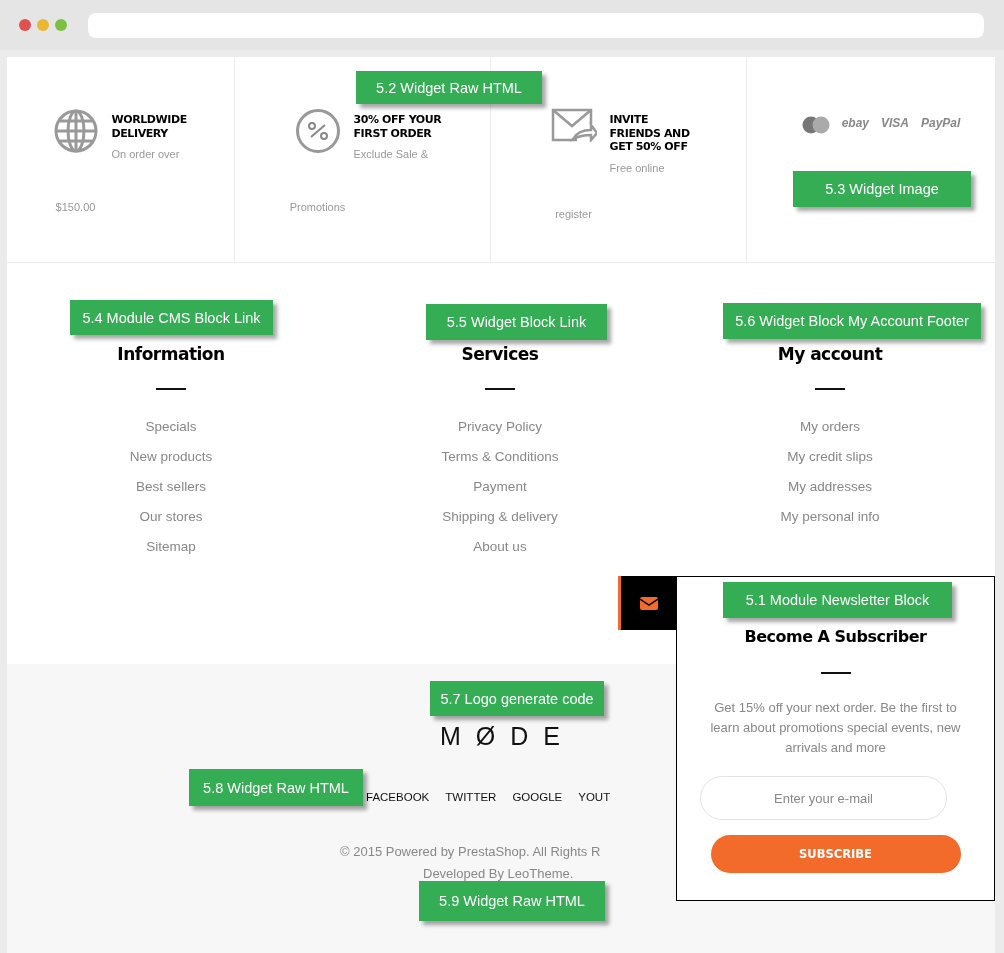 The height and width of the screenshot is (953, 1004). Describe the element at coordinates (835, 854) in the screenshot. I see `subscribe-button: SUBSCRIBE` at that location.